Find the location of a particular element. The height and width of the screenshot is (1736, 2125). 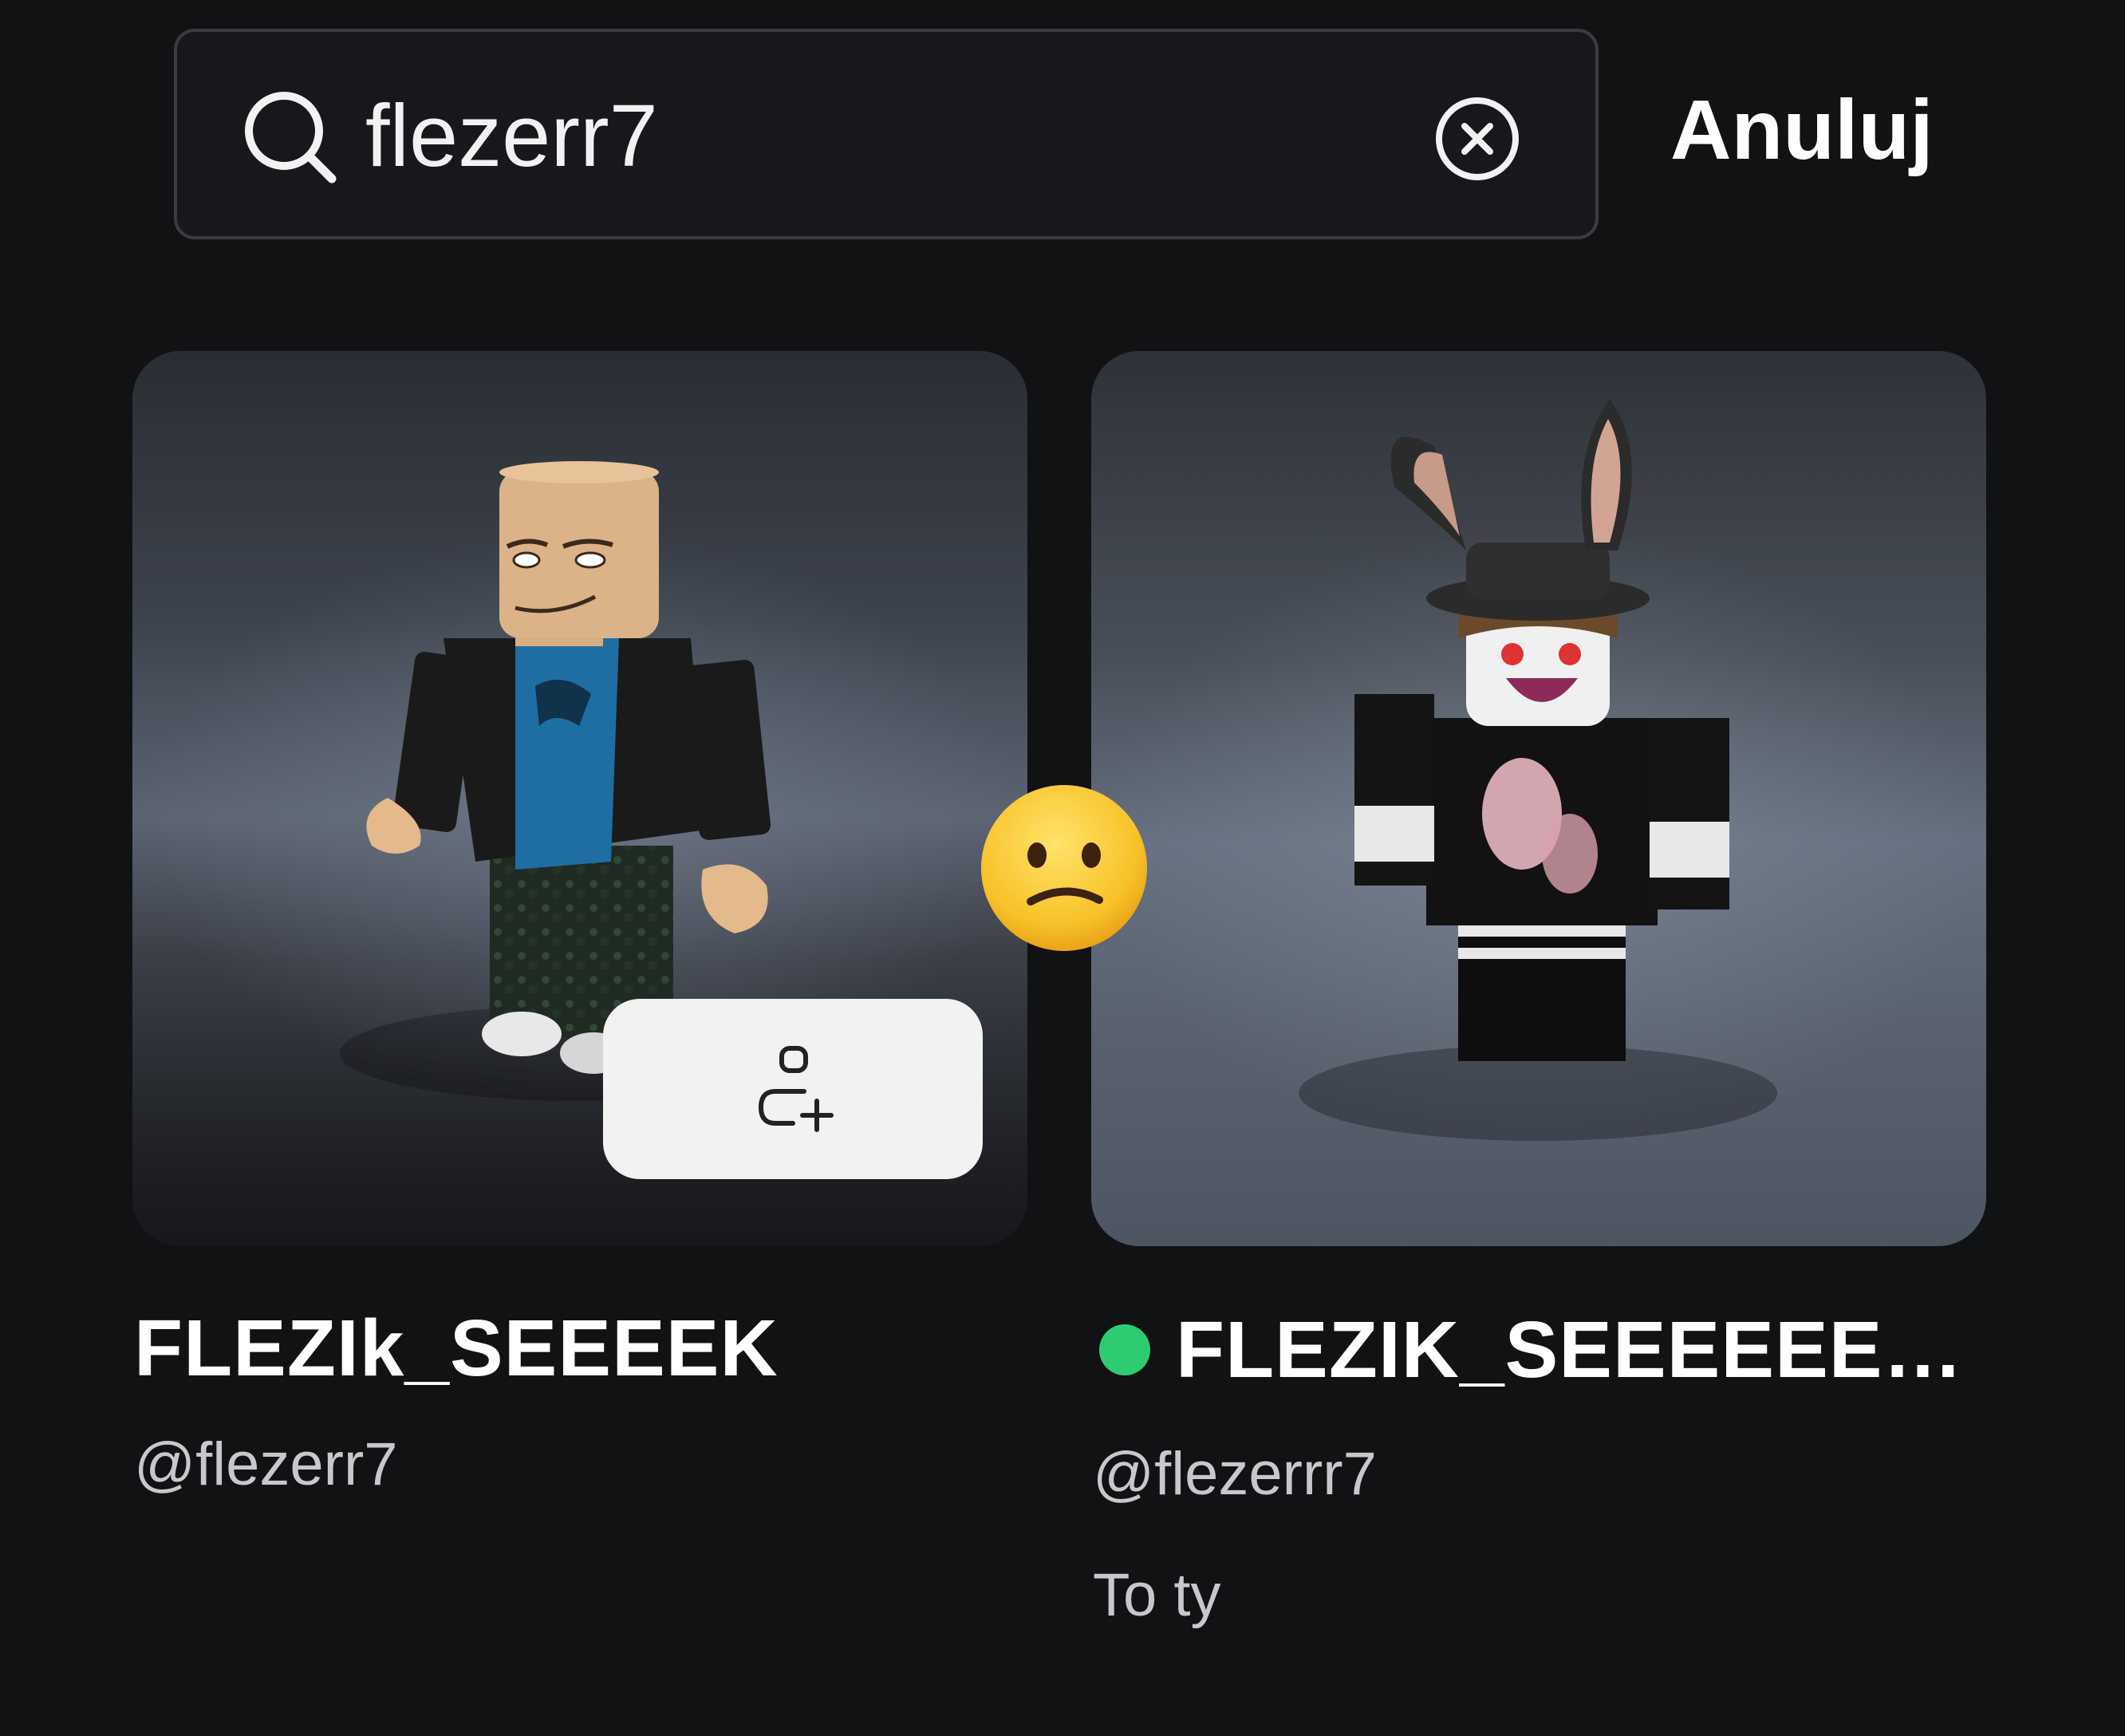

confused-face-emoji is located at coordinates (1064, 868).